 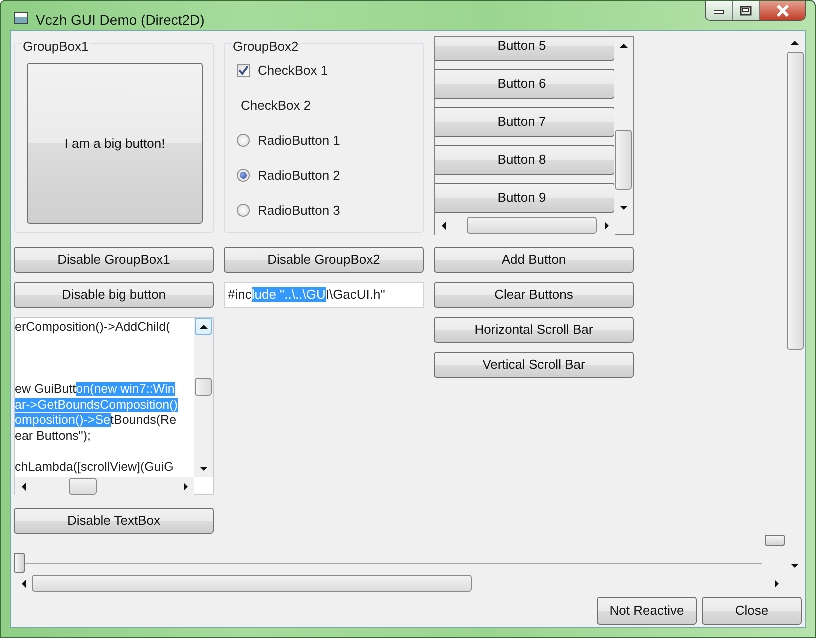 I want to click on button: Clear Buttons, so click(x=534, y=295).